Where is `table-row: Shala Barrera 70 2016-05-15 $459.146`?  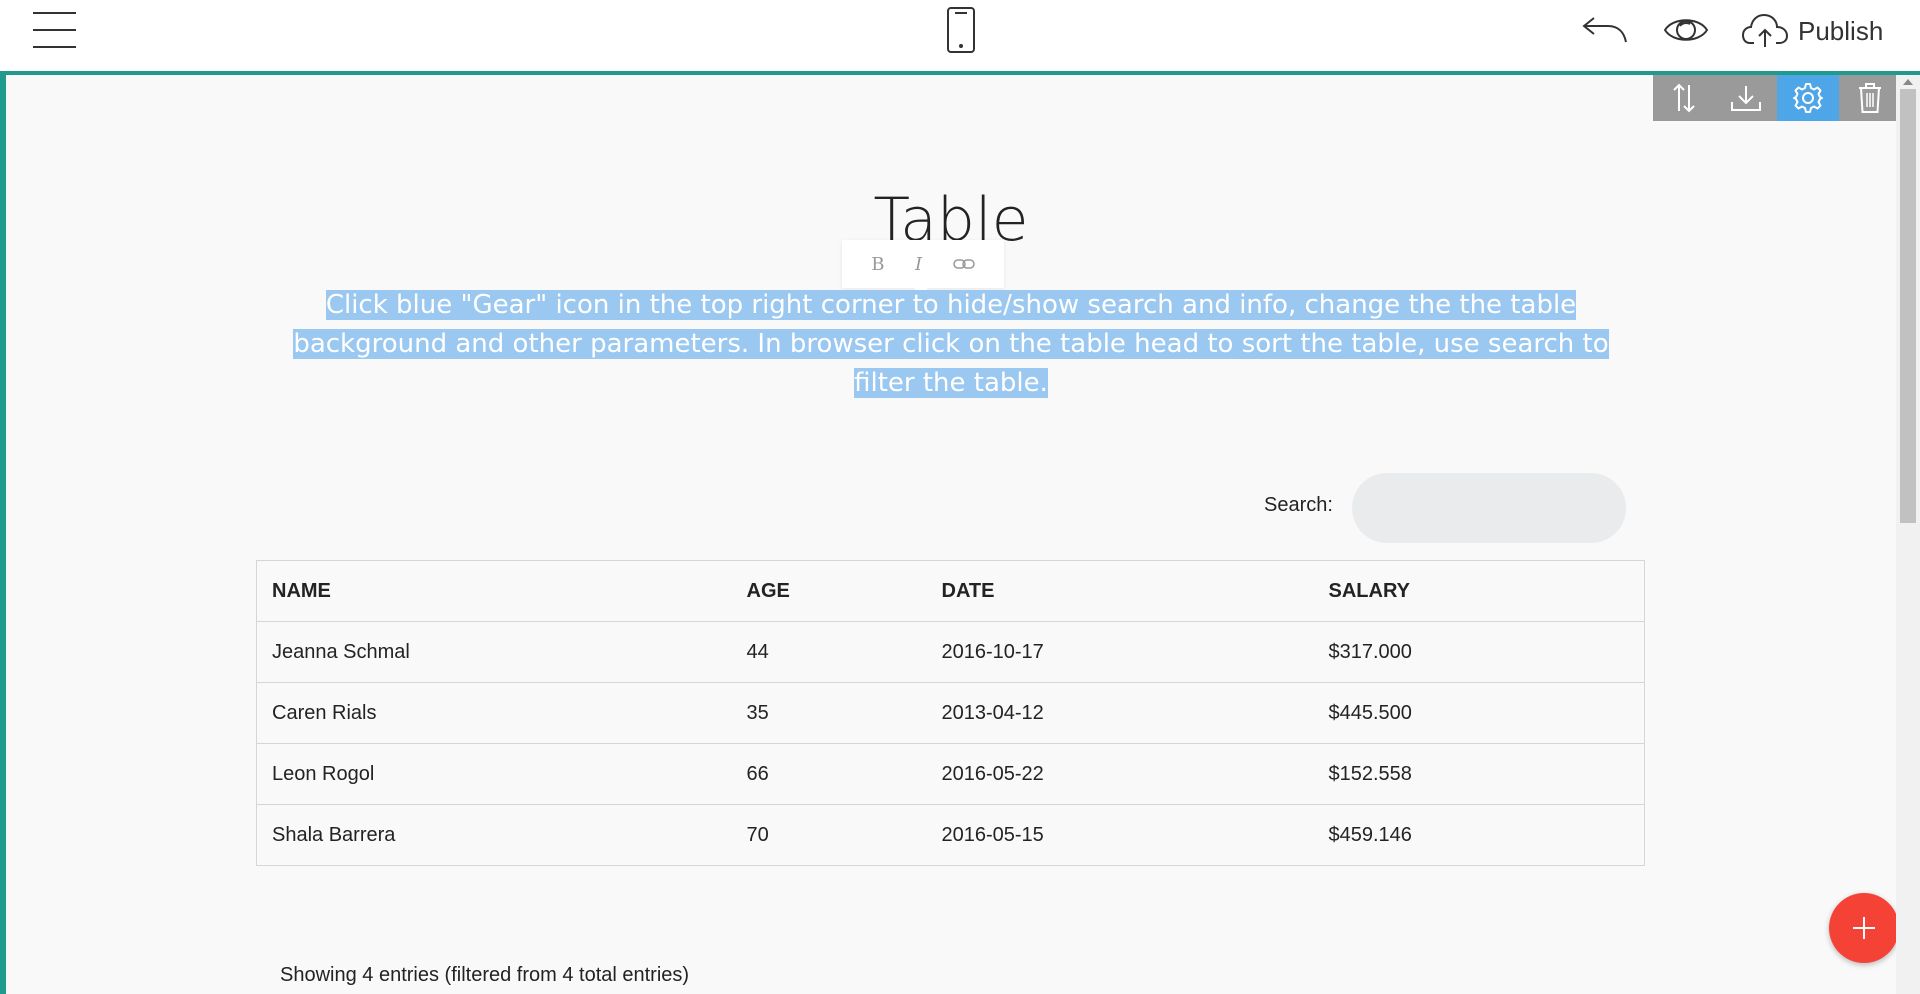
table-row: Shala Barrera 70 2016-05-15 $459.146 is located at coordinates (950, 835).